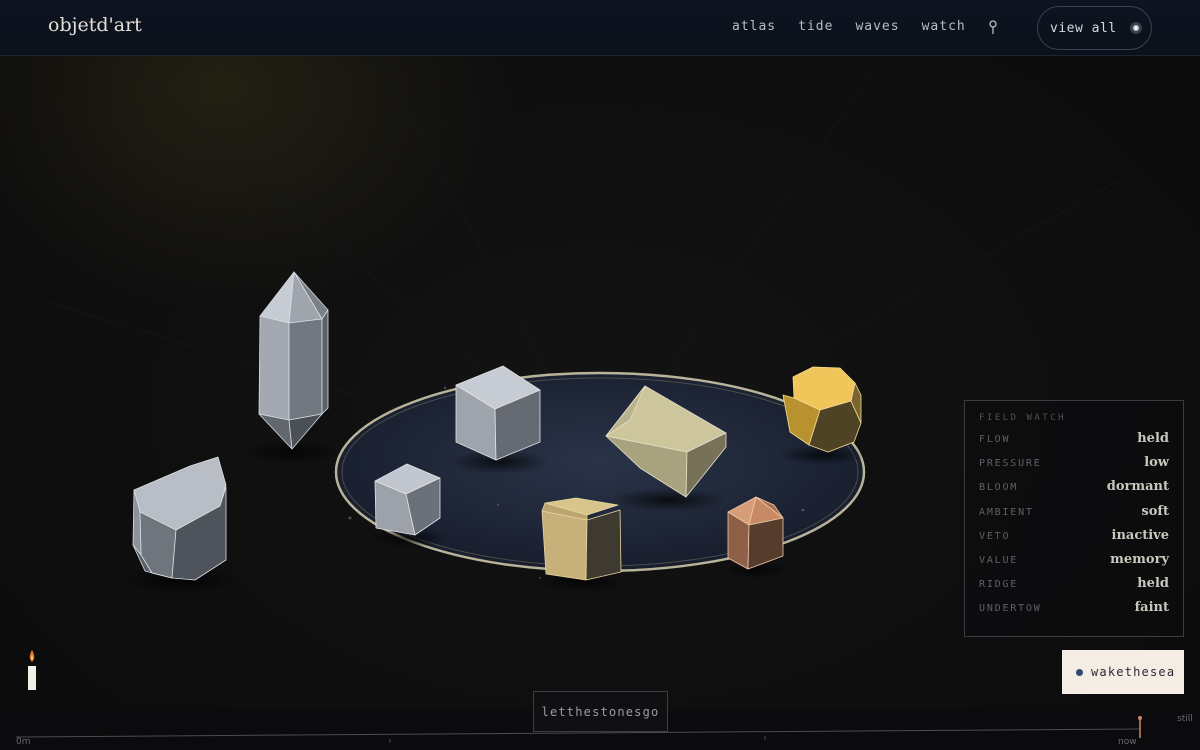 The image size is (1200, 750). What do you see at coordinates (1083, 28) in the screenshot?
I see `view-all-label: view all` at bounding box center [1083, 28].